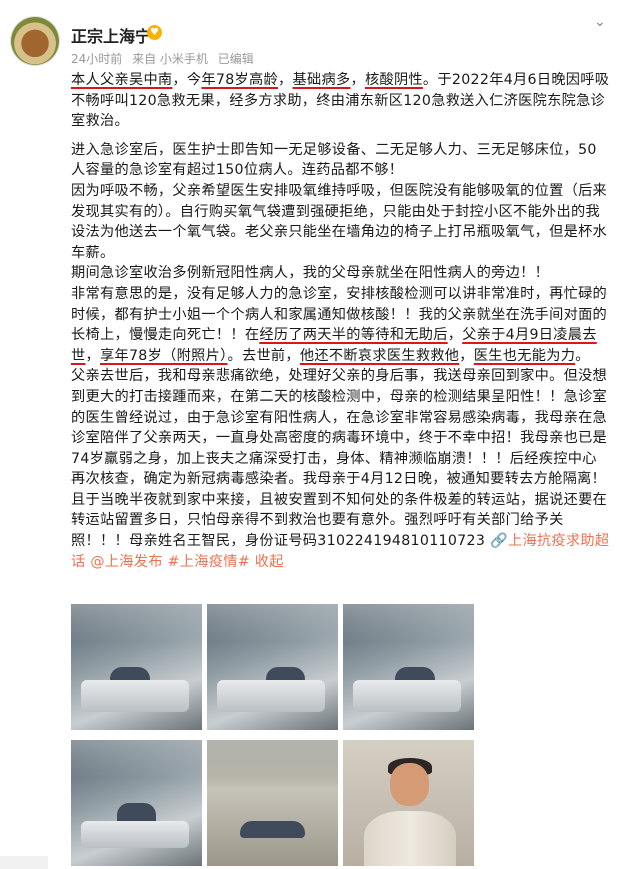  What do you see at coordinates (111, 35) in the screenshot?
I see `user-name: 正宗上海宁` at bounding box center [111, 35].